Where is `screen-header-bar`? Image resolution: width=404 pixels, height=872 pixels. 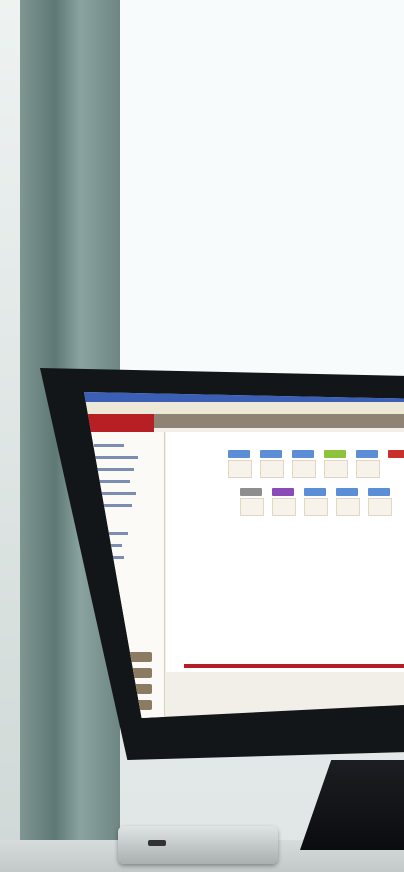
screen-header-bar is located at coordinates (279, 421).